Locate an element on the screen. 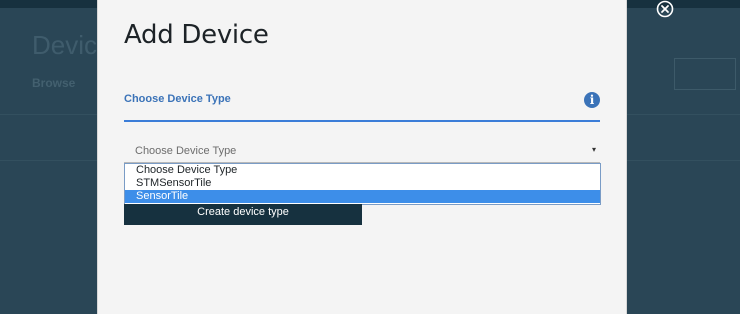 The image size is (740, 314). background-page-title: Devic is located at coordinates (65, 45).